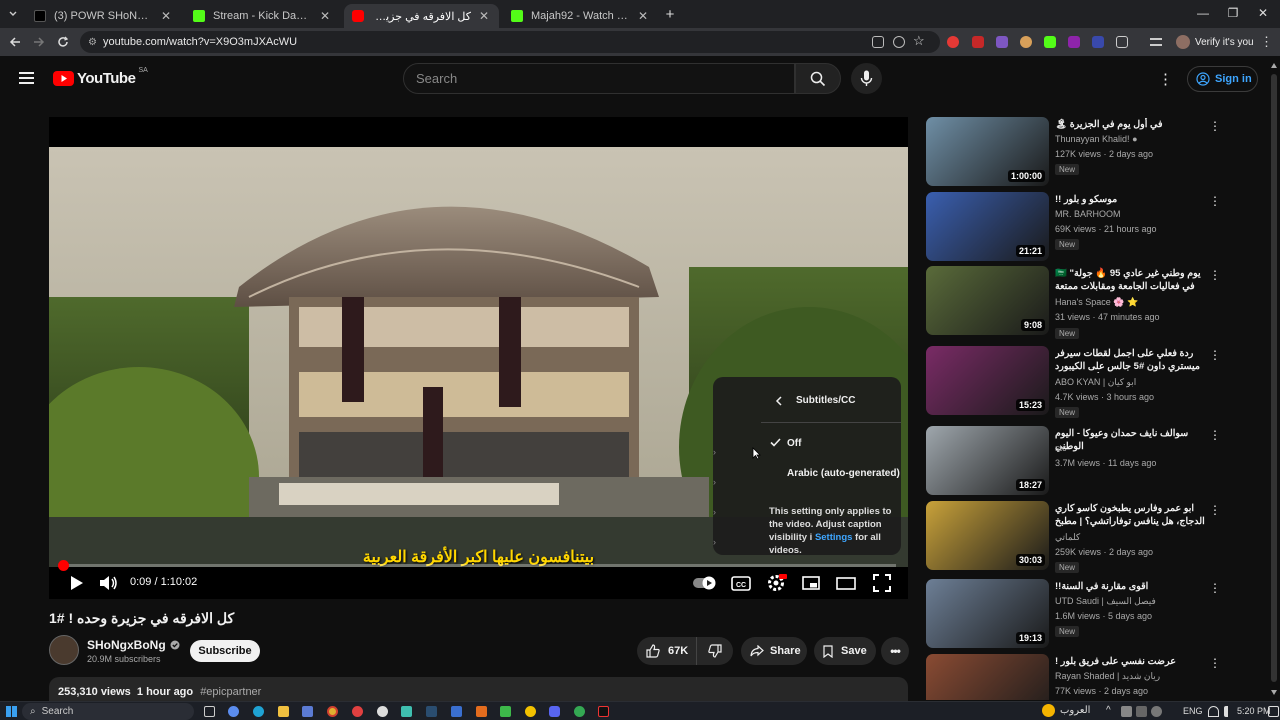 The height and width of the screenshot is (720, 1280). I want to click on video-thumbnail: 1:00:00, so click(987, 151).